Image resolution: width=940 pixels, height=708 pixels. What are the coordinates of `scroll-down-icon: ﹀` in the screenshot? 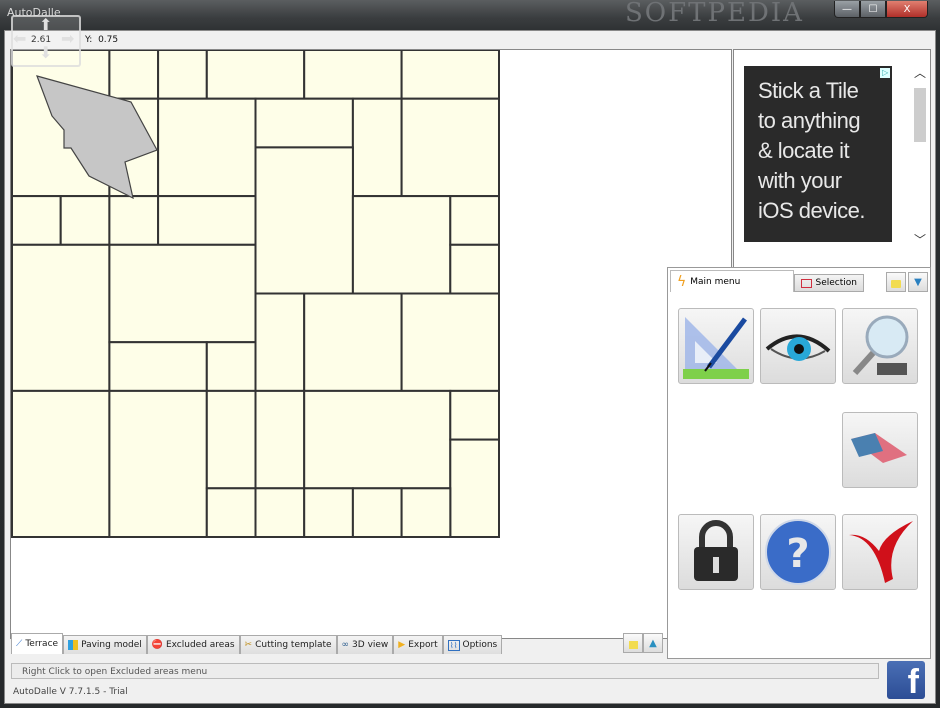 It's located at (920, 239).